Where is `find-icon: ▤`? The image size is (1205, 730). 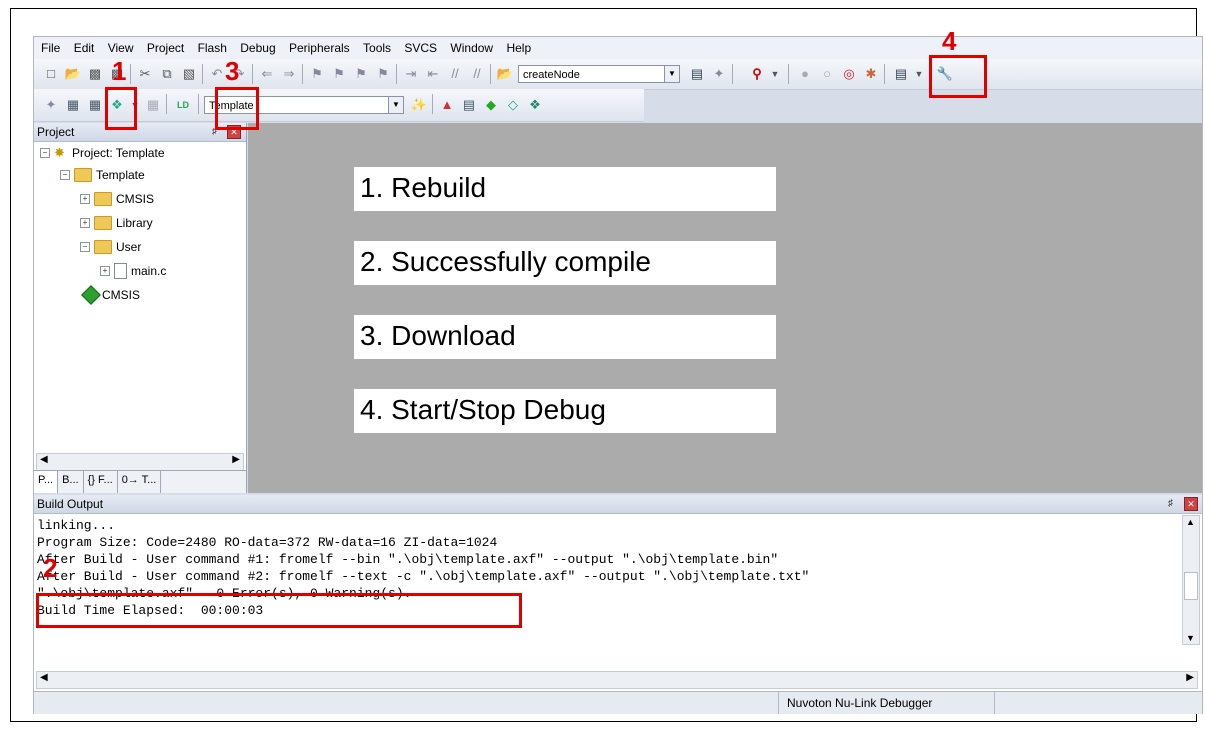 find-icon: ▤ is located at coordinates (697, 74).